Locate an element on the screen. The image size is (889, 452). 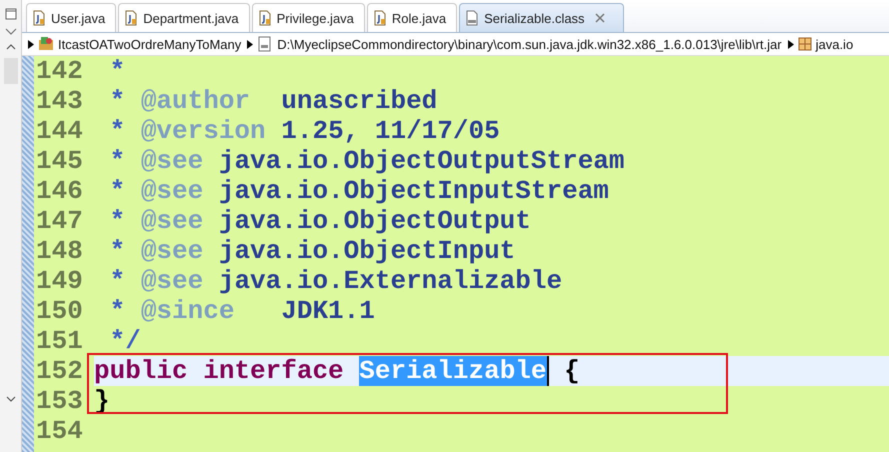
editor-tab: User.java is located at coordinates (71, 17).